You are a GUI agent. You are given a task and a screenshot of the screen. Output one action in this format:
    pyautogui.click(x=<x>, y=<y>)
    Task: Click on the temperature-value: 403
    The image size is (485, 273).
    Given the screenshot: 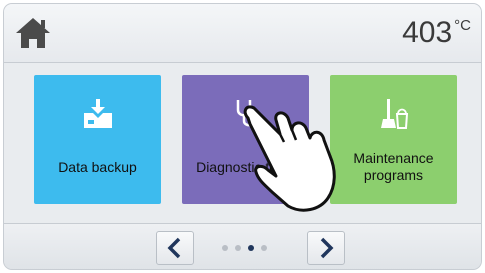 What is the action you would take?
    pyautogui.click(x=427, y=32)
    